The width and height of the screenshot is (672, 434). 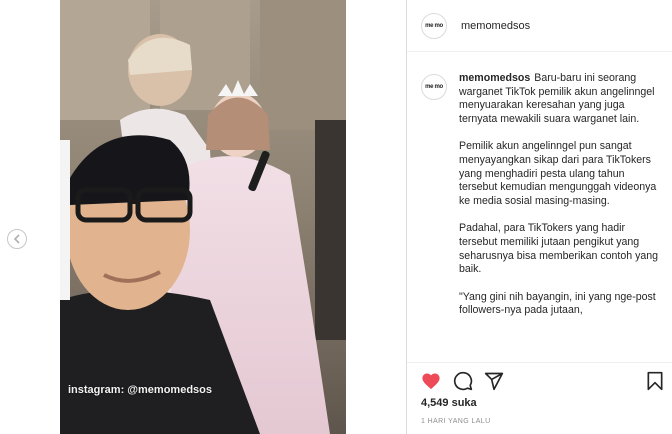 I want to click on avatar-logo-text: me mo, so click(x=434, y=25).